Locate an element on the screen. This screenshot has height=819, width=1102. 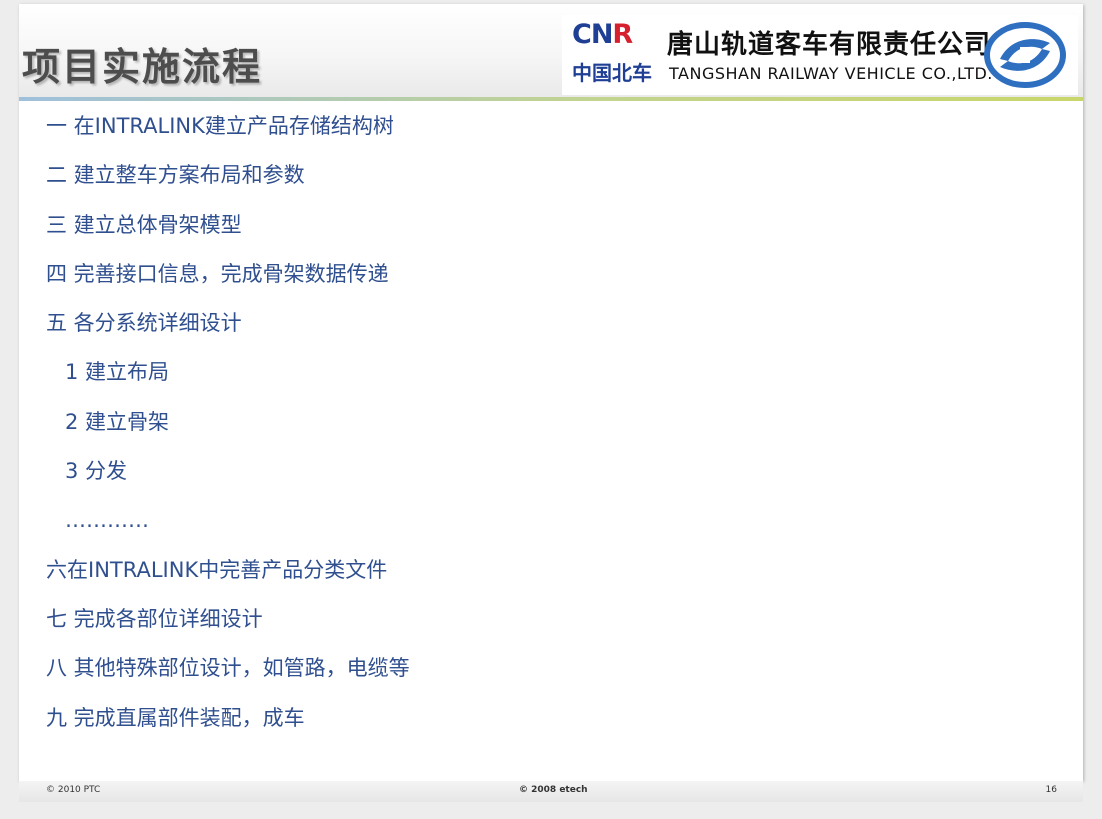
cnr-logo-accent: R is located at coordinates (622, 34).